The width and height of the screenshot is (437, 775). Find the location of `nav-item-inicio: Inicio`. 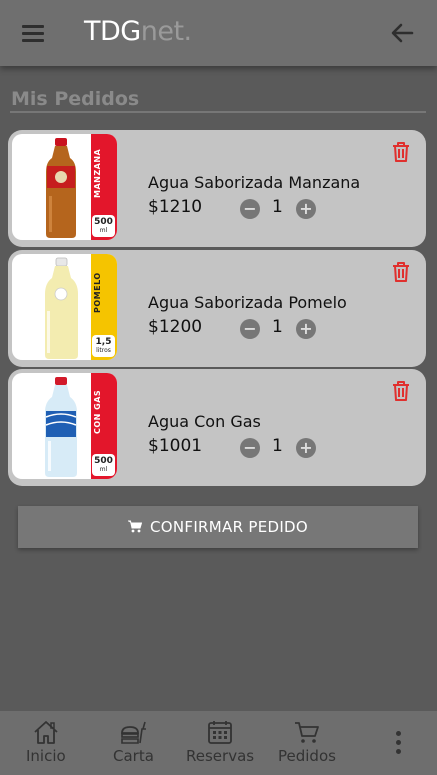

nav-item-inicio: Inicio is located at coordinates (46, 742).